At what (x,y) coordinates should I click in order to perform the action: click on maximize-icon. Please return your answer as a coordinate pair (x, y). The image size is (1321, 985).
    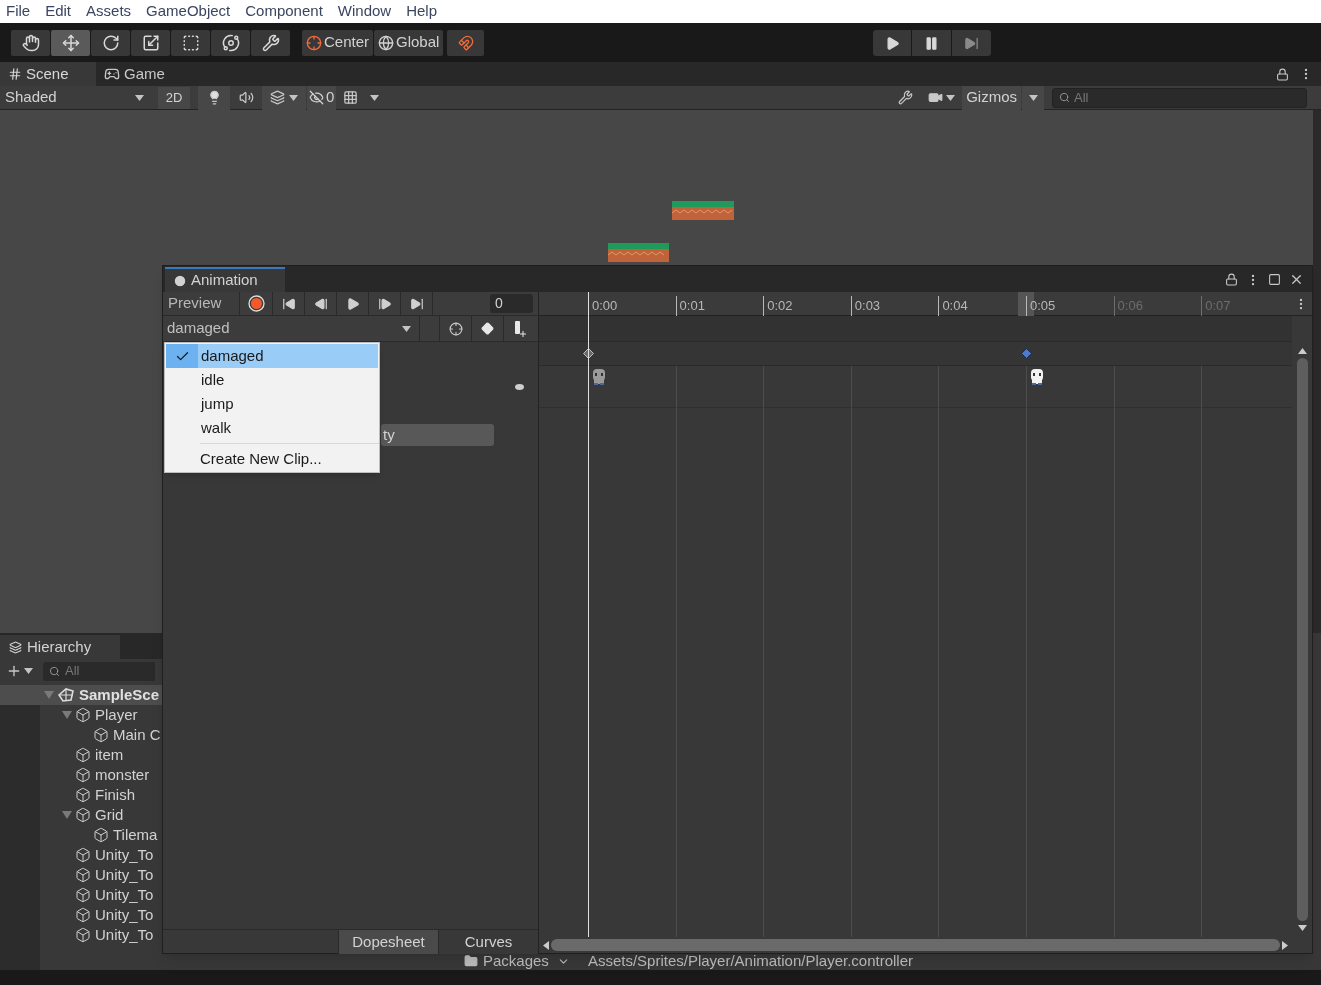
    Looking at the image, I should click on (1274, 279).